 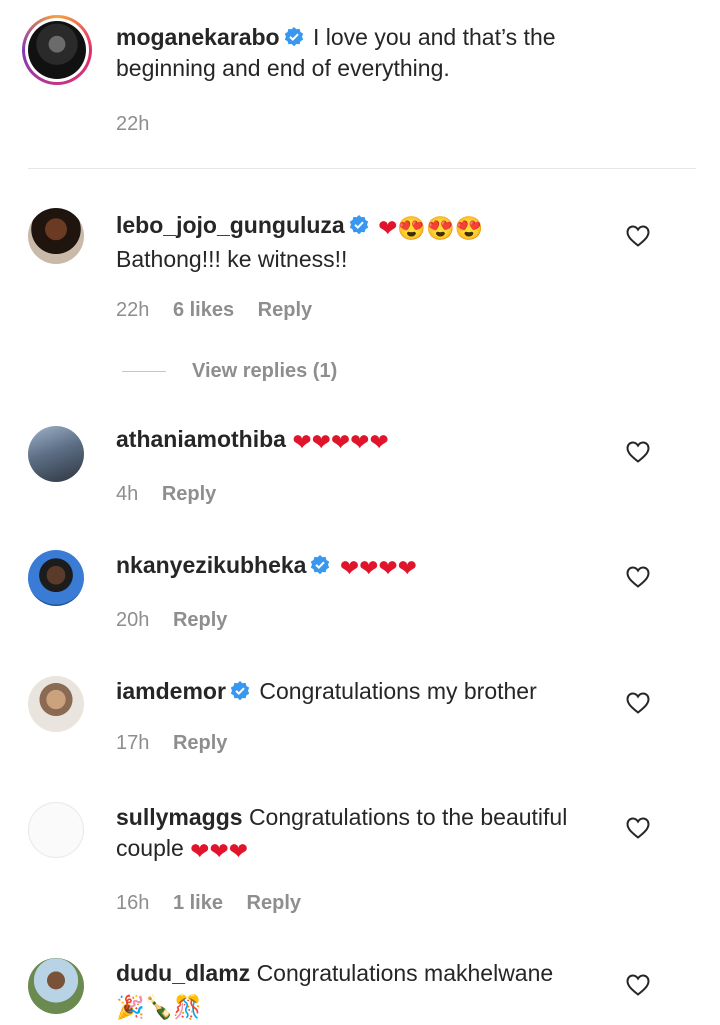 What do you see at coordinates (133, 310) in the screenshot?
I see `comment-time: 22h` at bounding box center [133, 310].